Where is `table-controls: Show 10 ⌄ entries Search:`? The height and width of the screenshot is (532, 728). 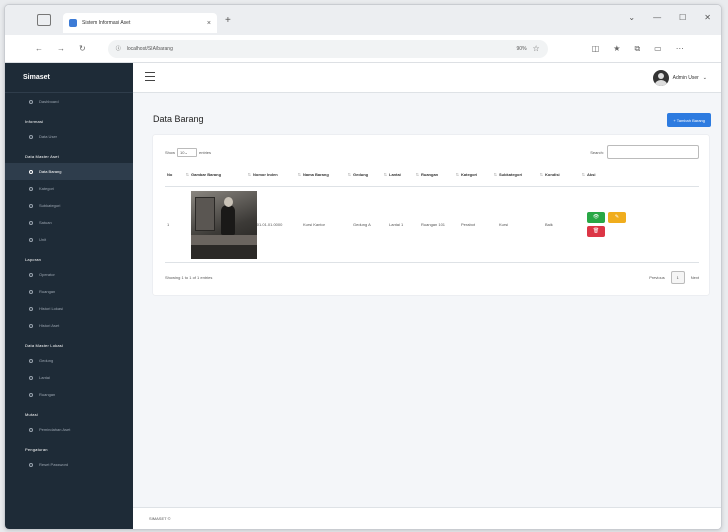 table-controls: Show 10 ⌄ entries Search: is located at coordinates (432, 152).